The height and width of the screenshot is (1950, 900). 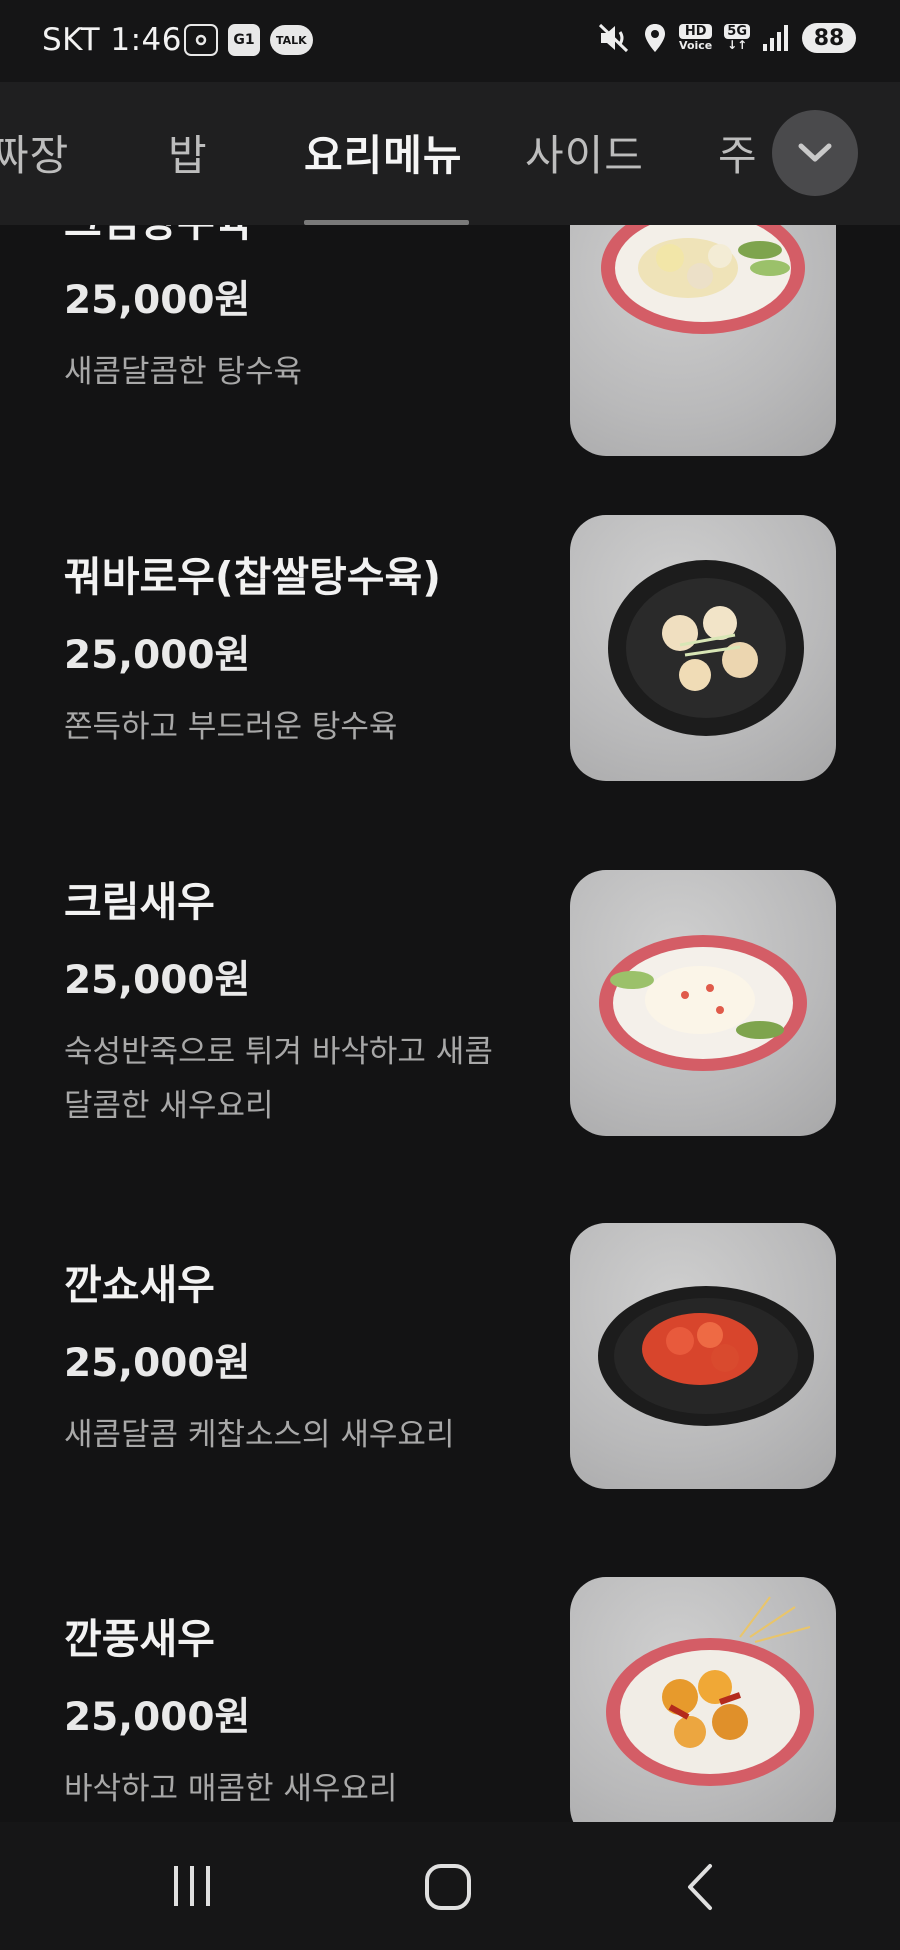 What do you see at coordinates (278, 1079) in the screenshot?
I see `item-description: 숙성반죽으로 튀겨 바삭하고 새콤달콤한 새우요리` at bounding box center [278, 1079].